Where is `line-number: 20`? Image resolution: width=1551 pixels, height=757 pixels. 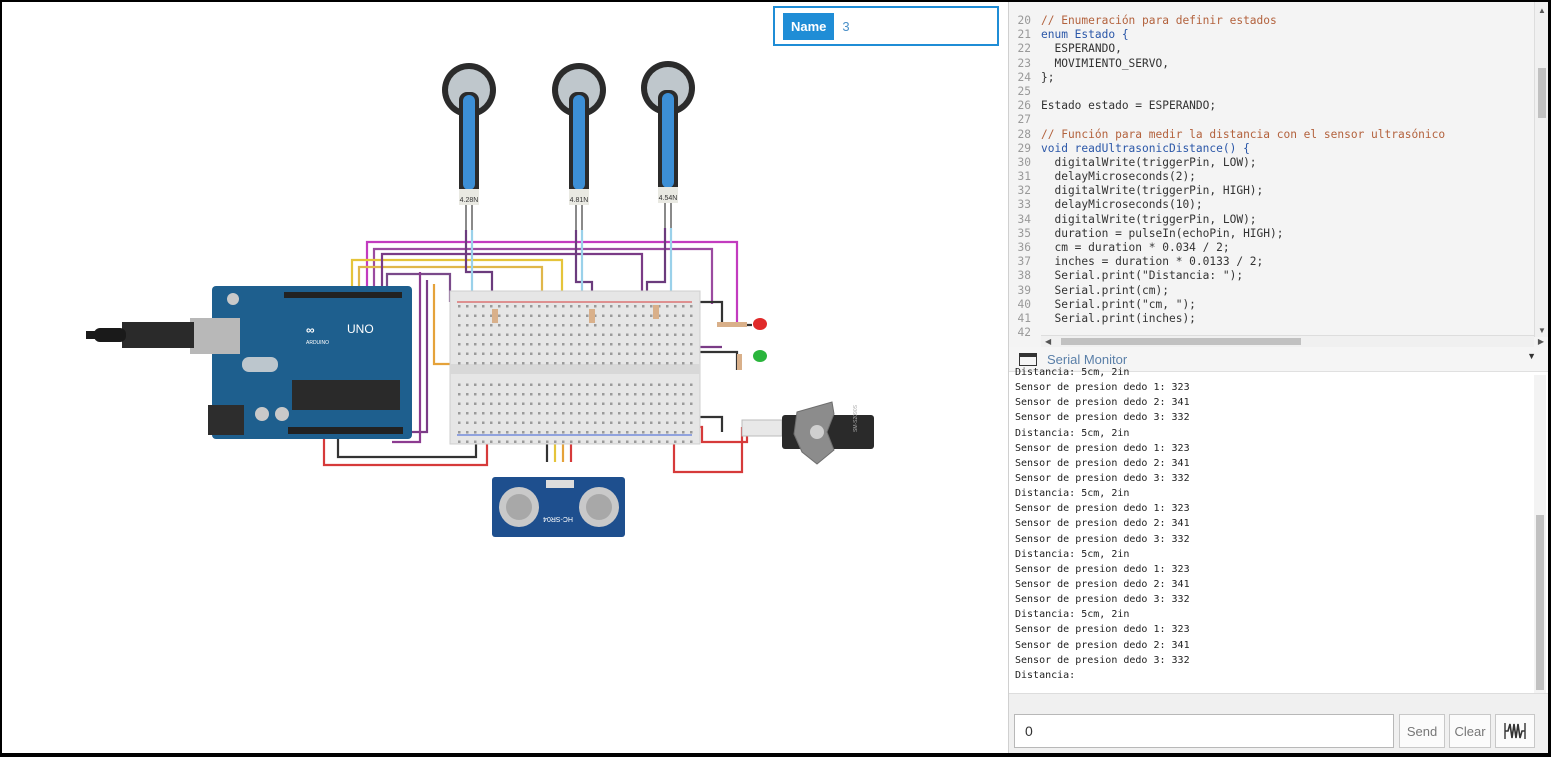 line-number: 20 is located at coordinates (1024, 20).